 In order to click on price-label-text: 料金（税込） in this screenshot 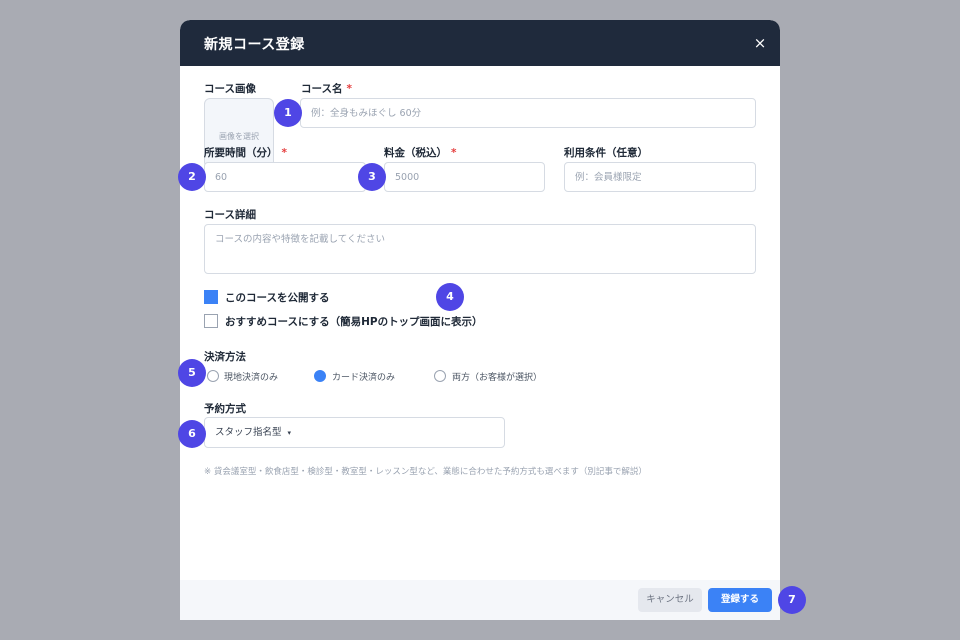, I will do `click(415, 153)`.